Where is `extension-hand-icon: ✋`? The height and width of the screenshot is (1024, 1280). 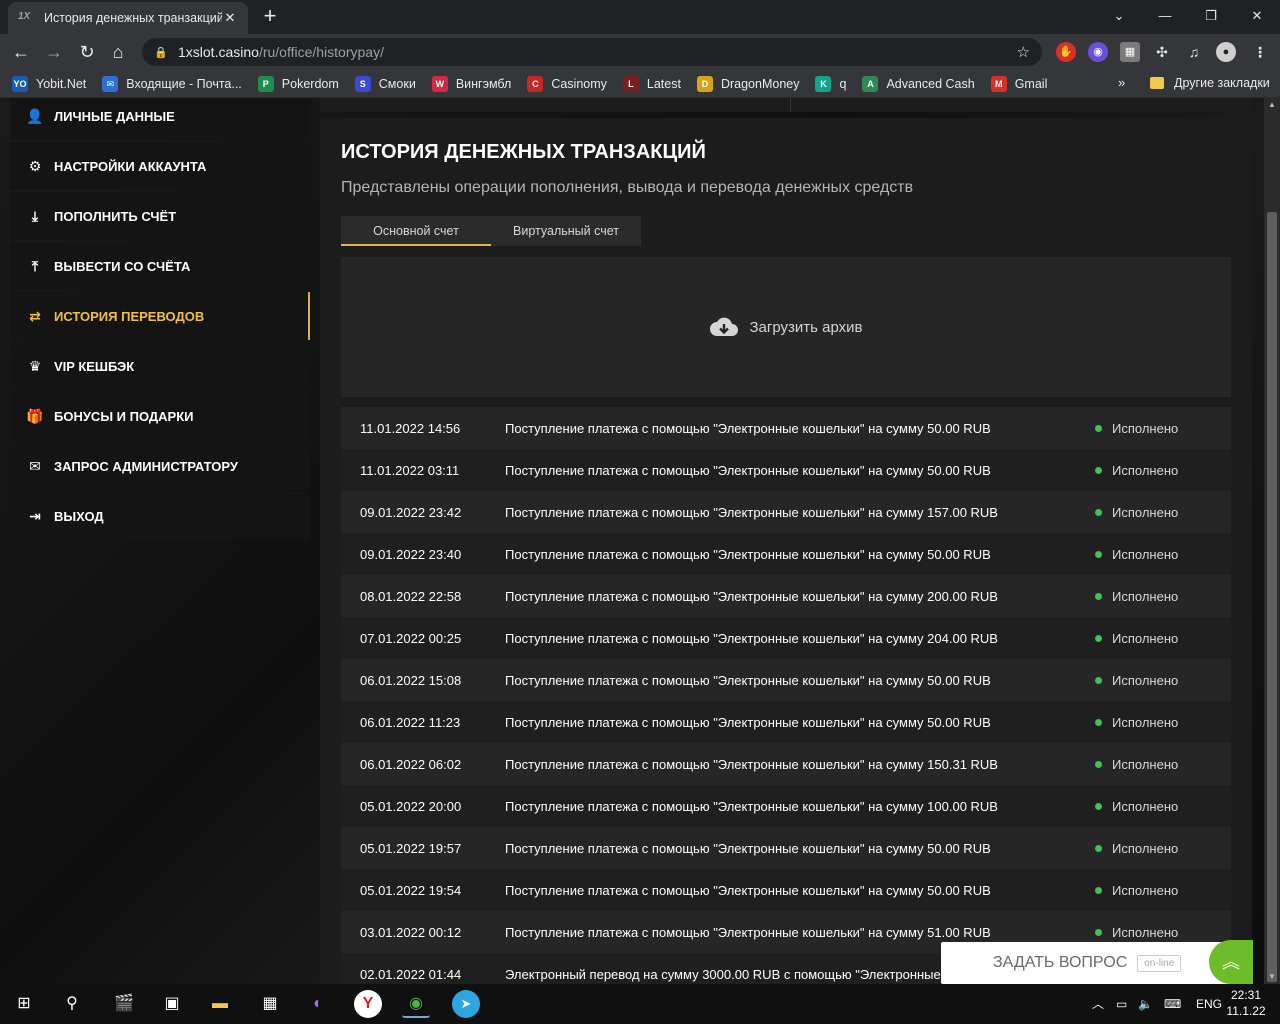
extension-hand-icon: ✋ is located at coordinates (1066, 52).